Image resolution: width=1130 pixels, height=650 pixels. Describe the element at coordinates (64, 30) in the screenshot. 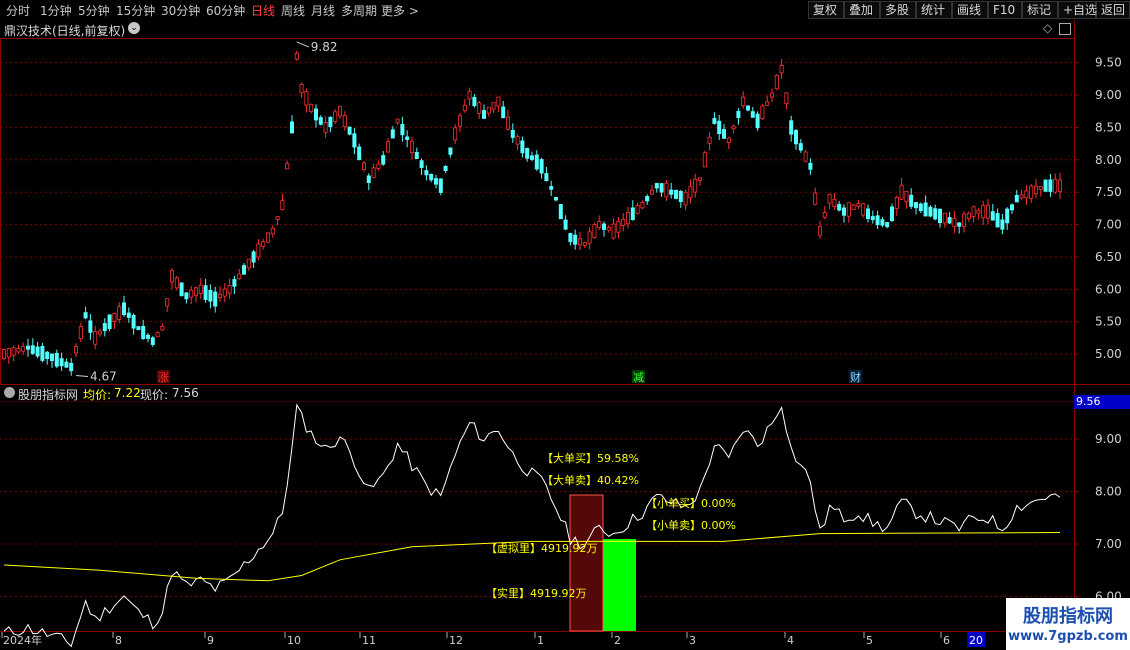

I see `stock-title: 鼎汉技术(日线,前复权)` at that location.